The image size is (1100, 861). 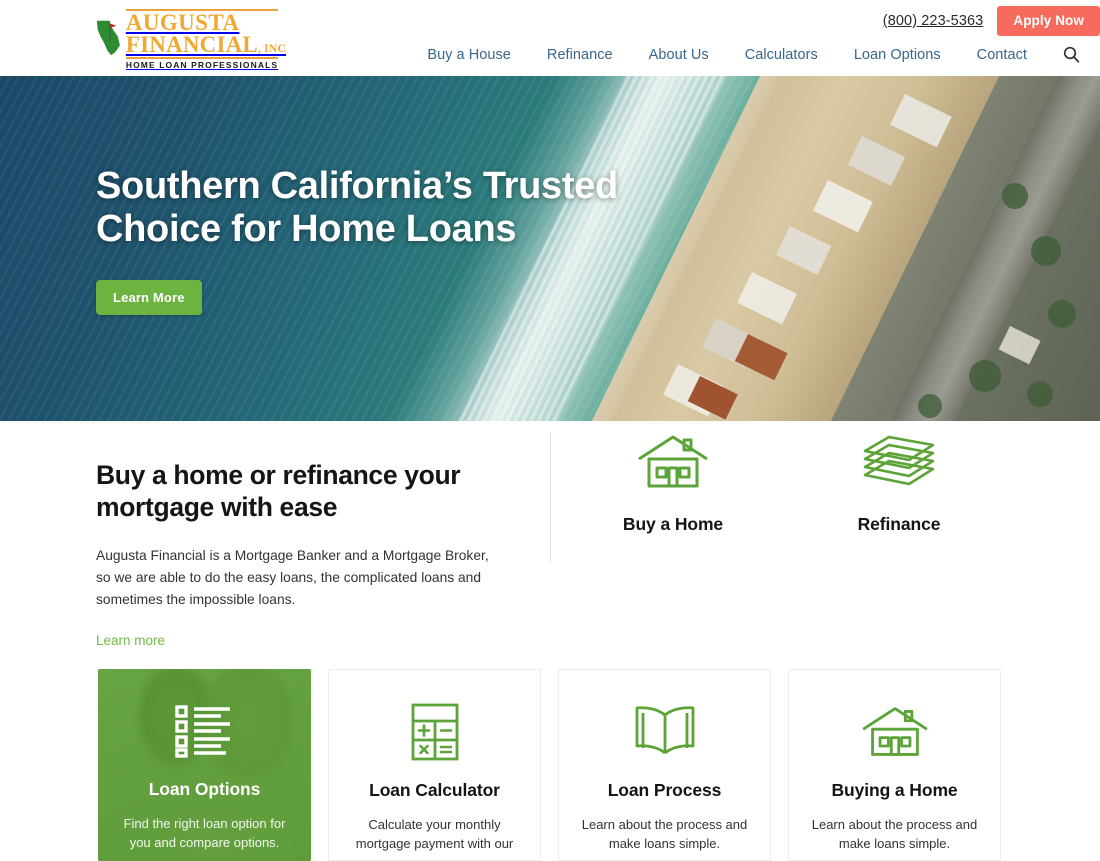 What do you see at coordinates (201, 57) in the screenshot?
I see `logo-rule-bottom` at bounding box center [201, 57].